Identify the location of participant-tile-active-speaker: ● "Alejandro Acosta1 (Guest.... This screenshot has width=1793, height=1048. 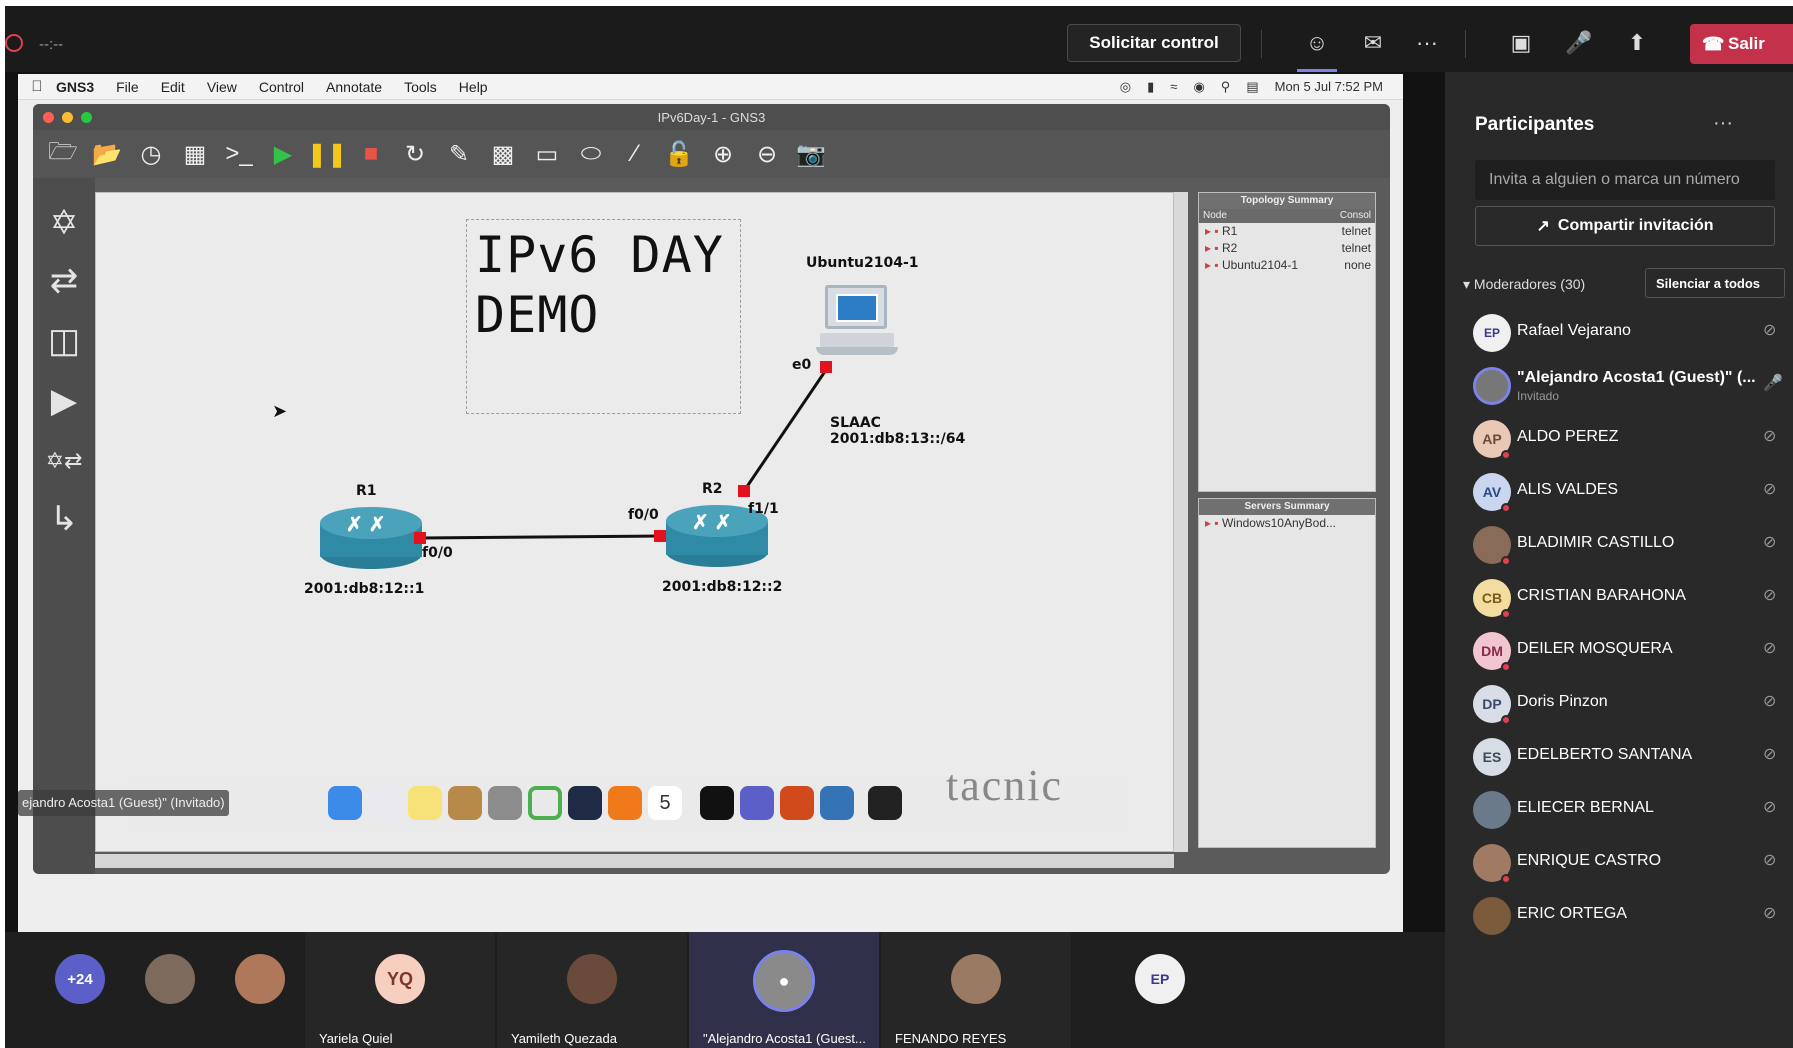
(784, 990).